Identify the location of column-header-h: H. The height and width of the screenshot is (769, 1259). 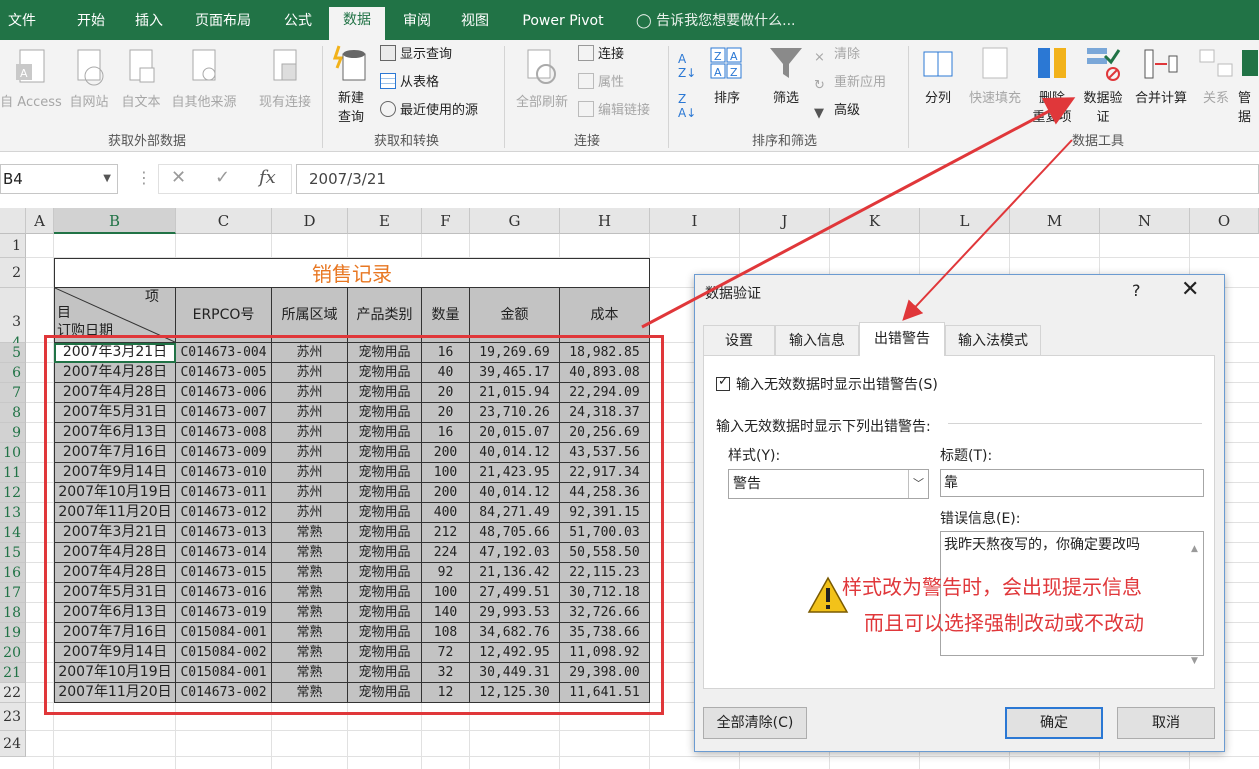
(605, 221).